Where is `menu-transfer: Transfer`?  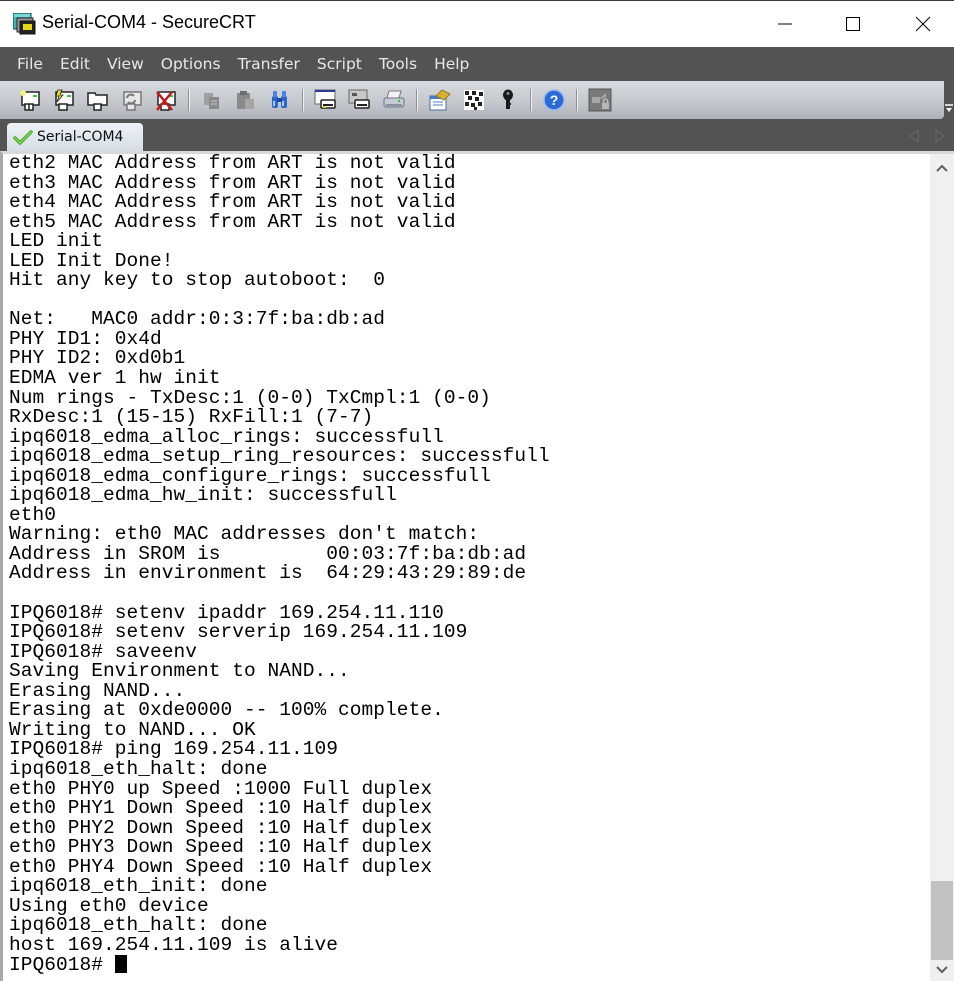 menu-transfer: Transfer is located at coordinates (269, 64).